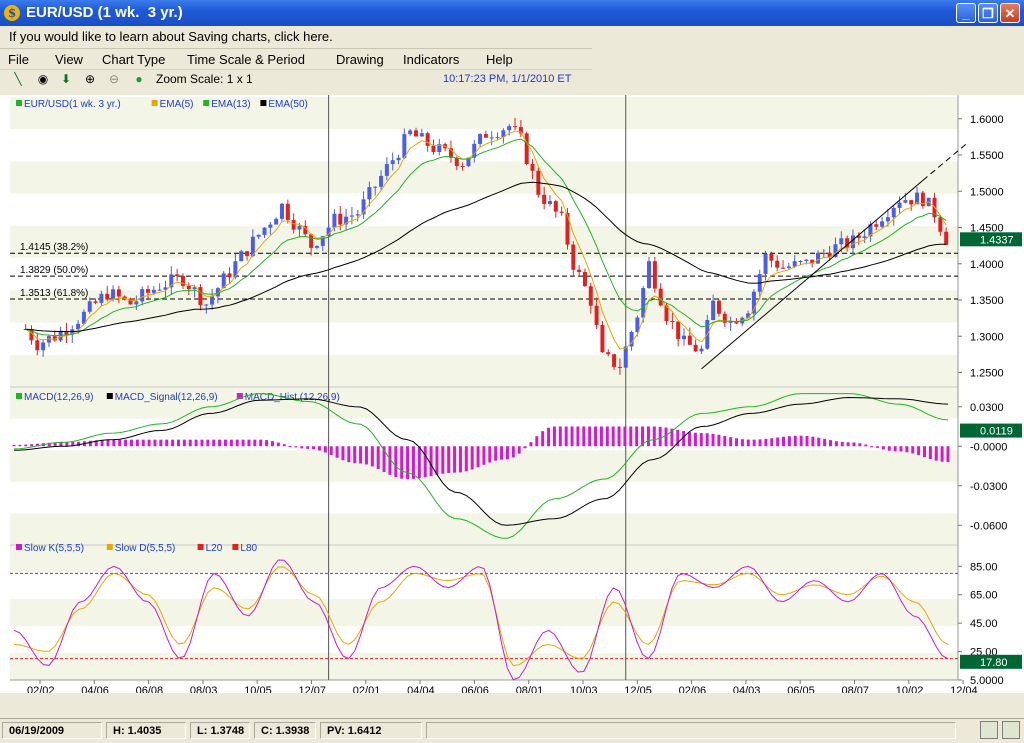 The image size is (1024, 743). I want to click on x-tick-label: 10/05, so click(258, 689).